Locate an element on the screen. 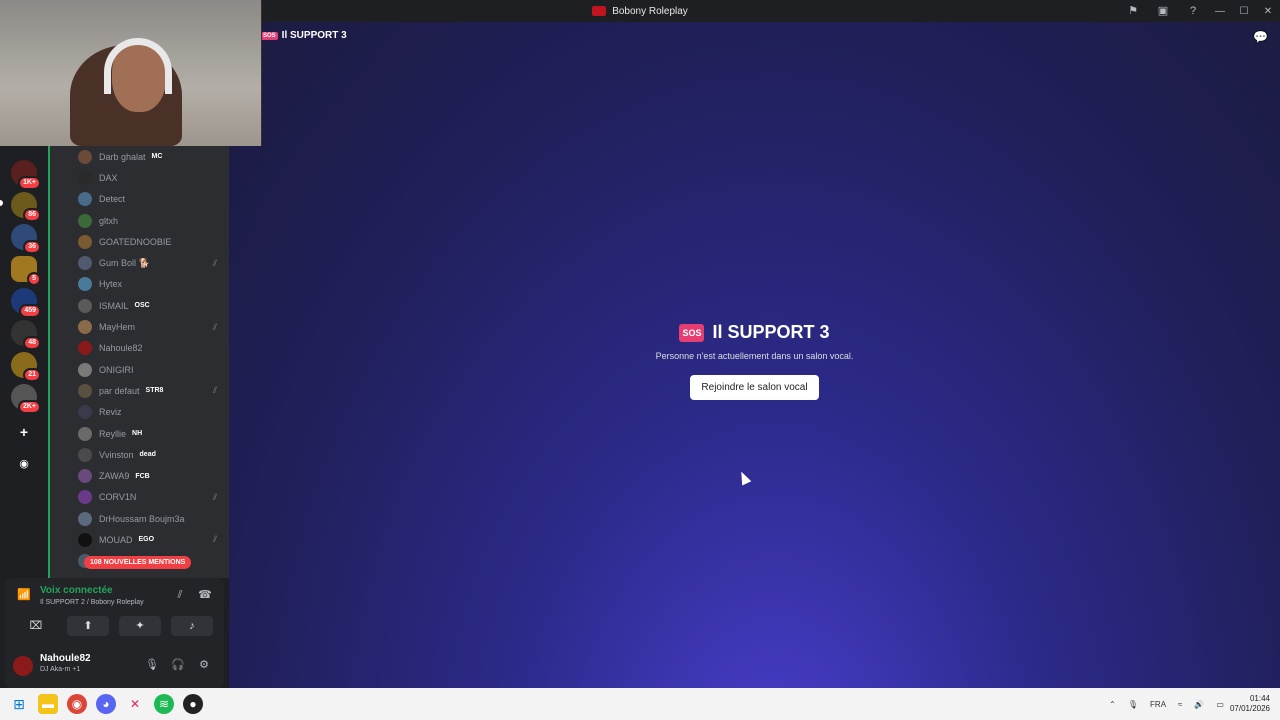 The width and height of the screenshot is (1280, 720). activities-button: ✦ is located at coordinates (140, 626).